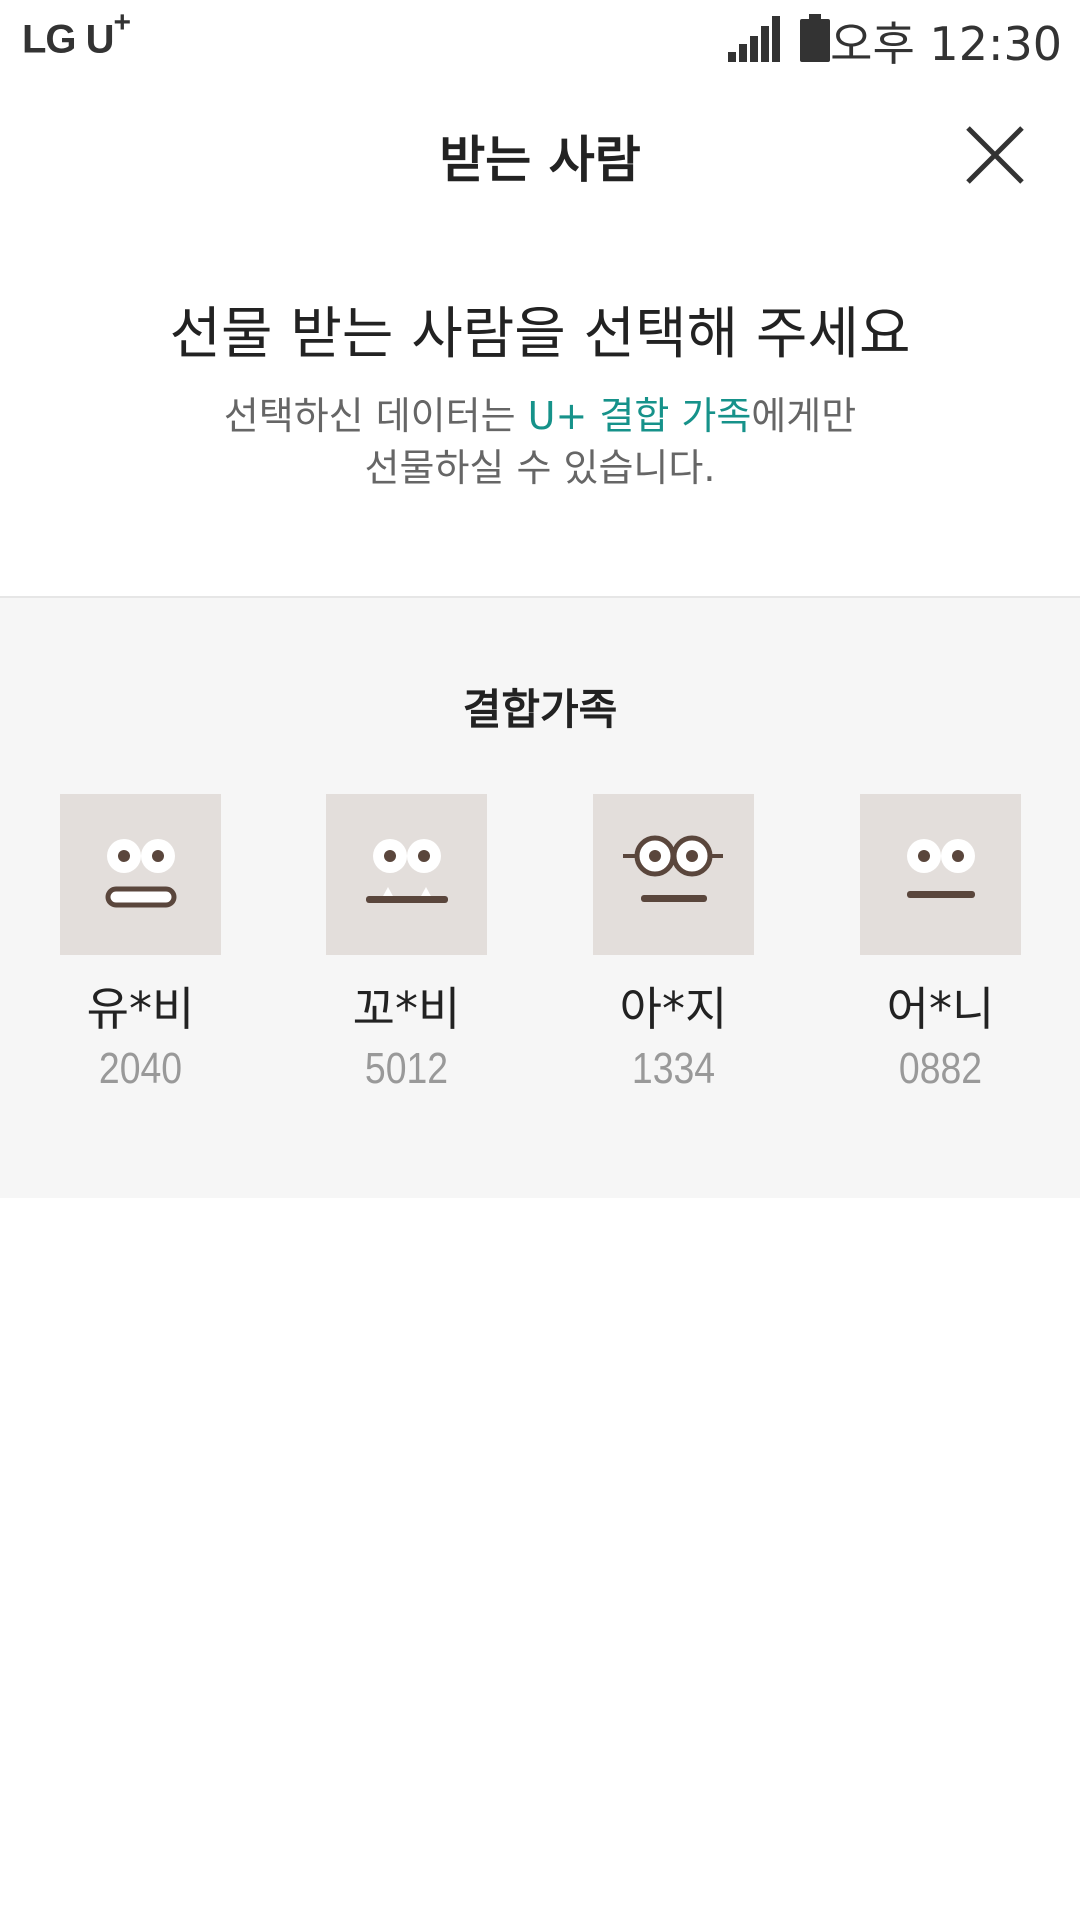  I want to click on member-number: 2040, so click(140, 1068).